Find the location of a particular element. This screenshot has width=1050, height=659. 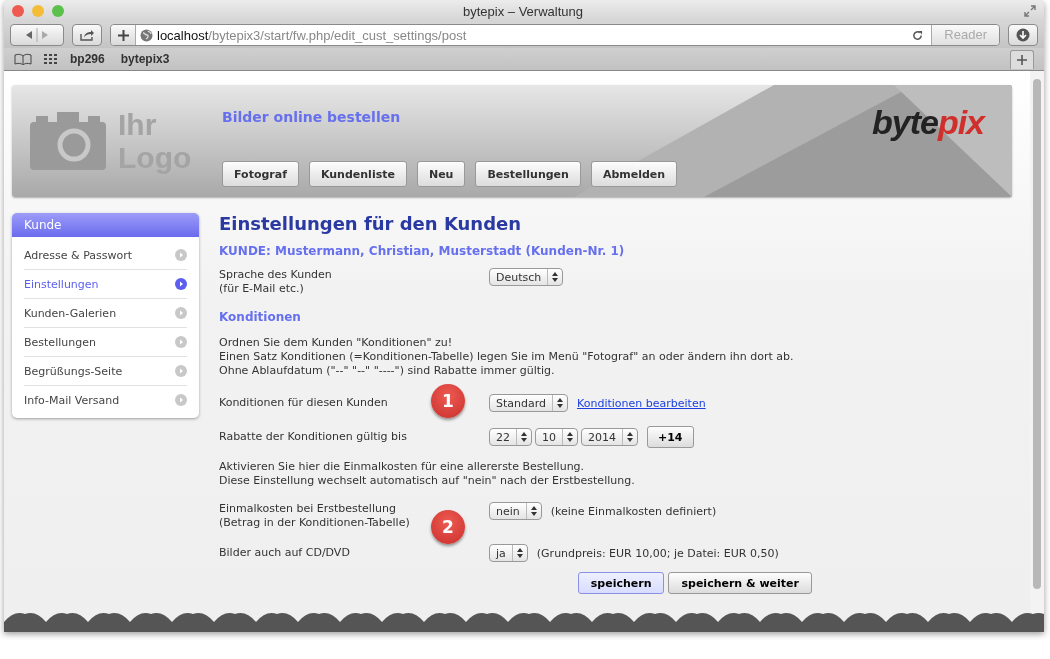

scrollbar-thumb is located at coordinates (1037, 334).